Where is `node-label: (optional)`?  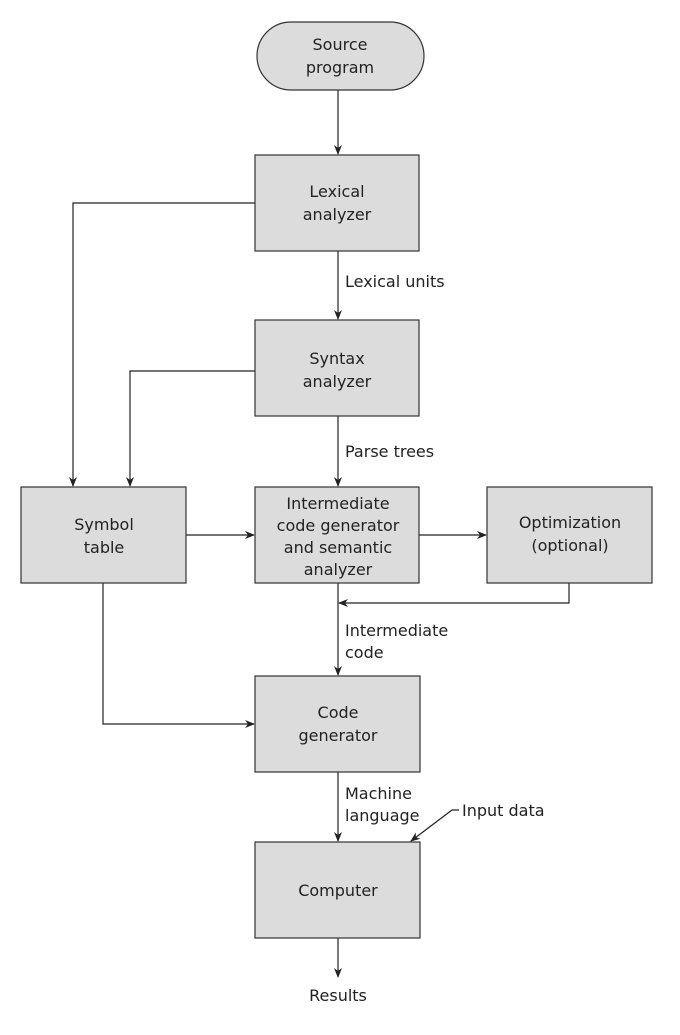
node-label: (optional) is located at coordinates (569, 545).